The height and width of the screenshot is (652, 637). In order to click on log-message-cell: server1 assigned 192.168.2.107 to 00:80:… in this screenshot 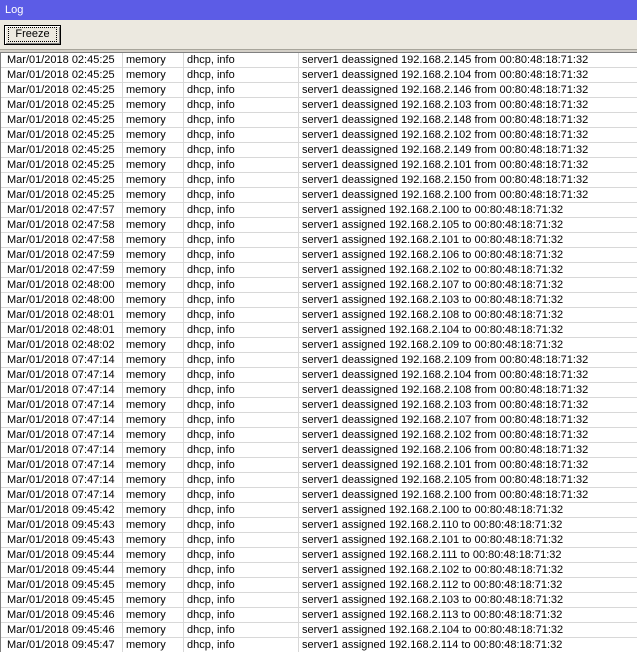, I will do `click(433, 285)`.